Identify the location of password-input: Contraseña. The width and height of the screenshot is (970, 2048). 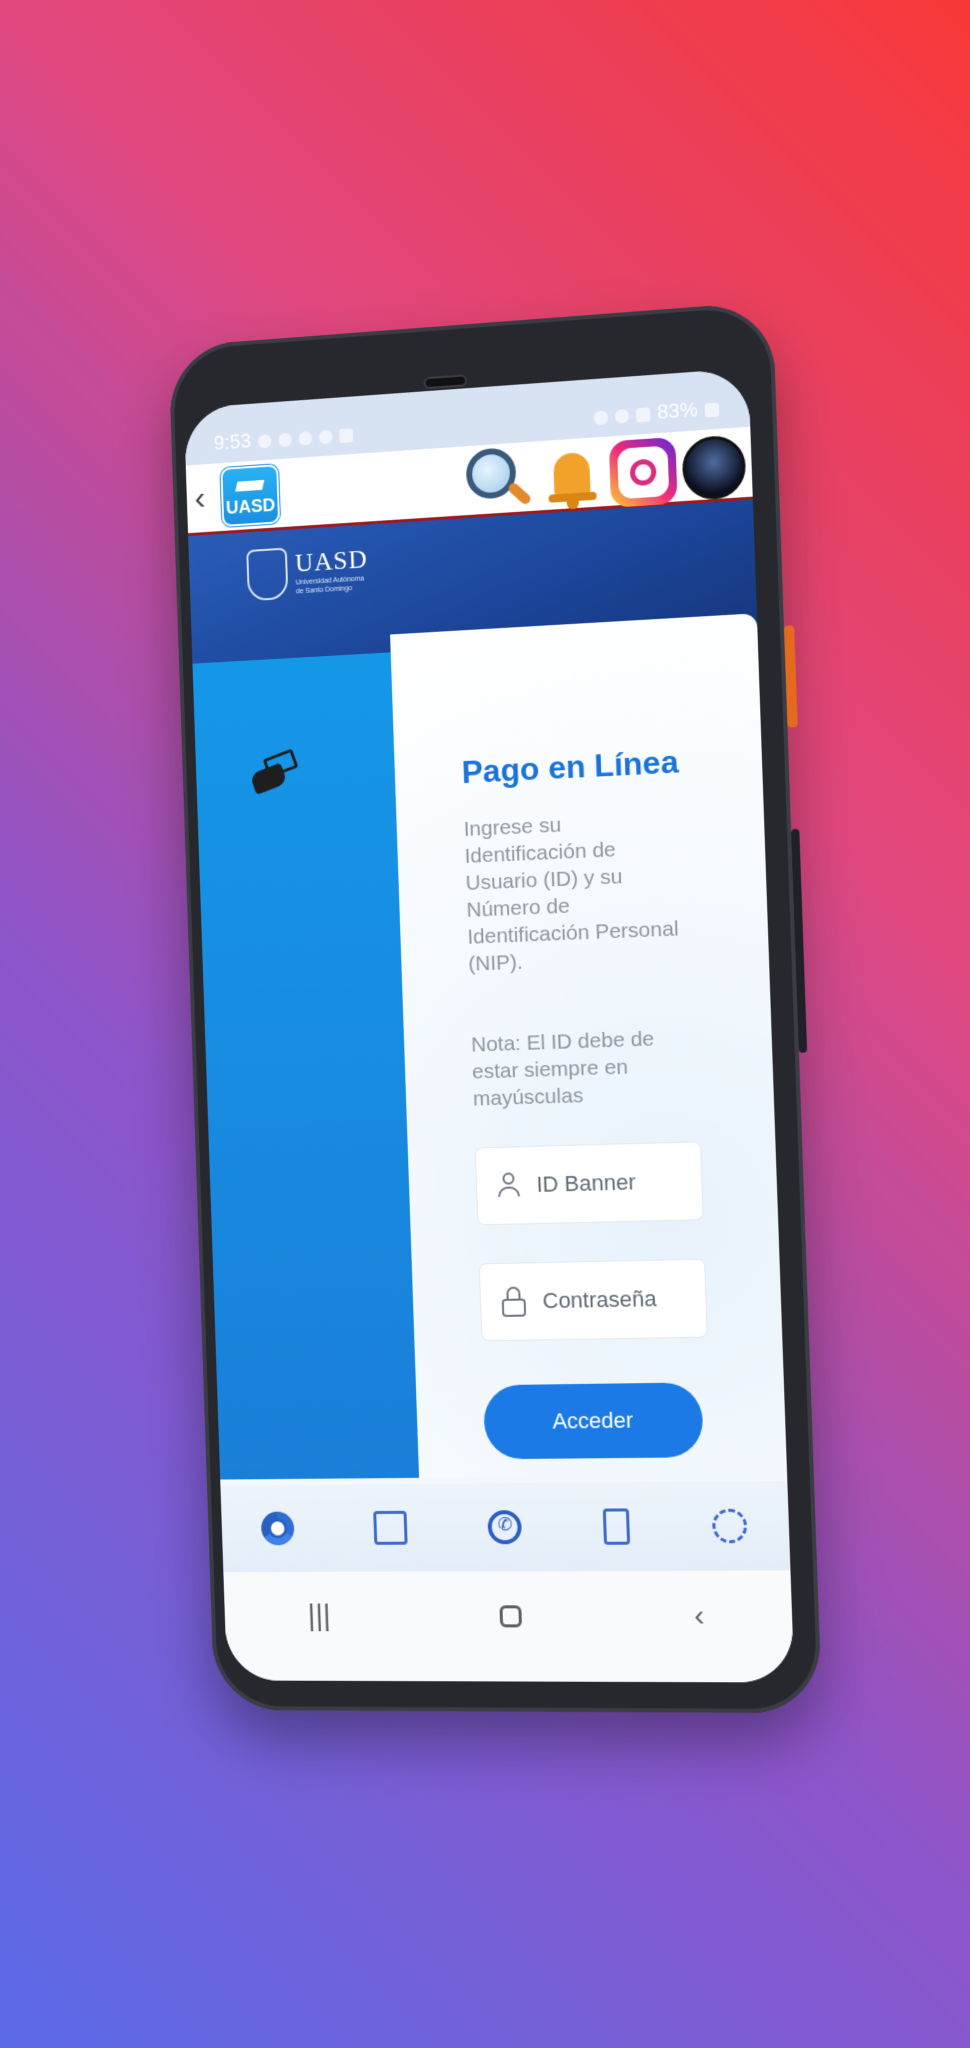
(593, 1300).